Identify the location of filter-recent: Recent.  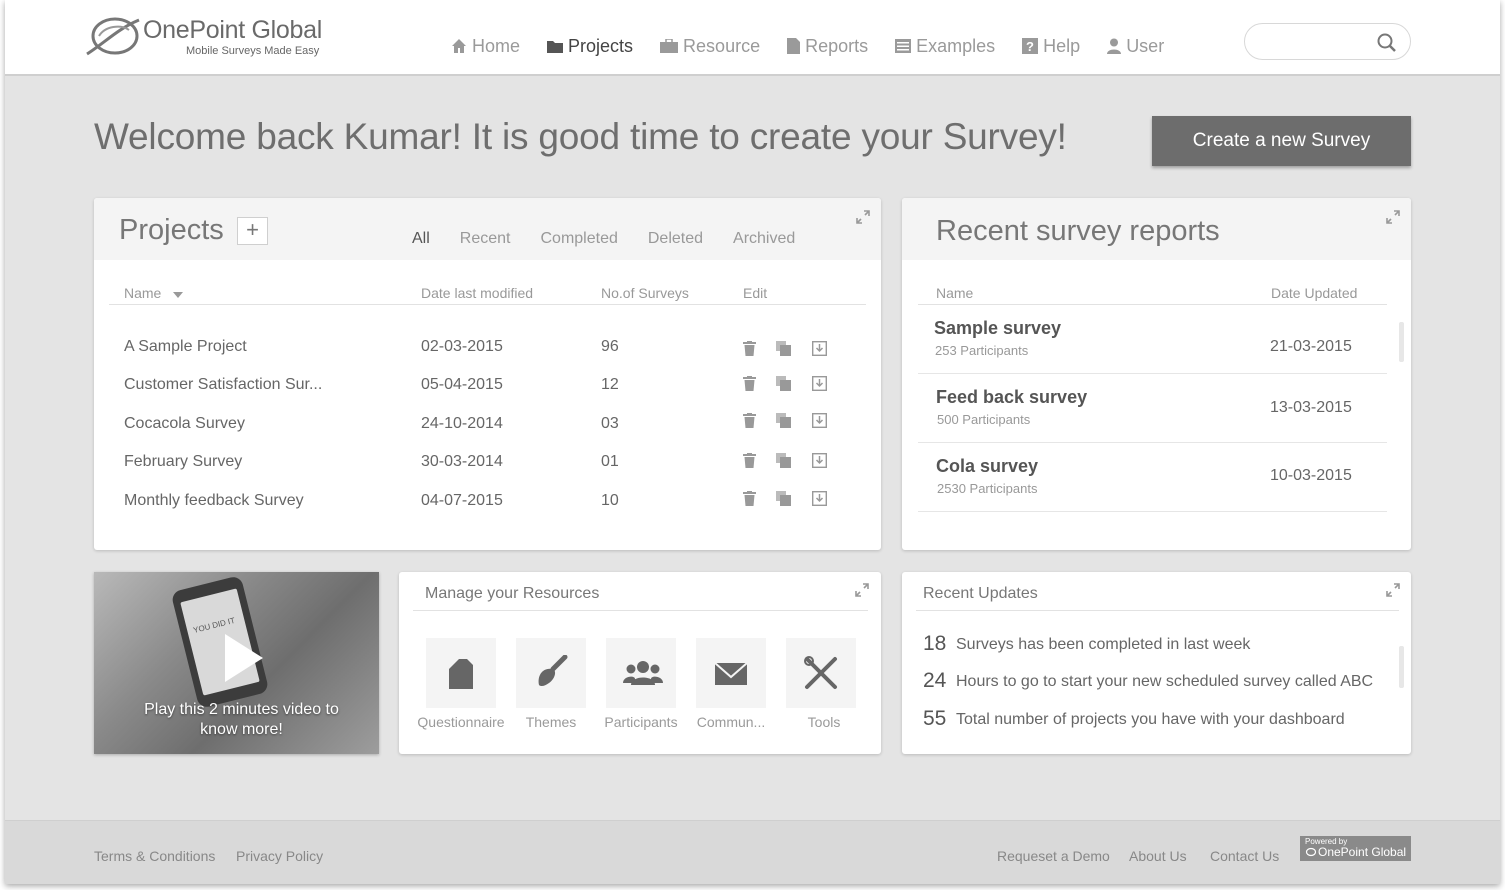
(485, 239).